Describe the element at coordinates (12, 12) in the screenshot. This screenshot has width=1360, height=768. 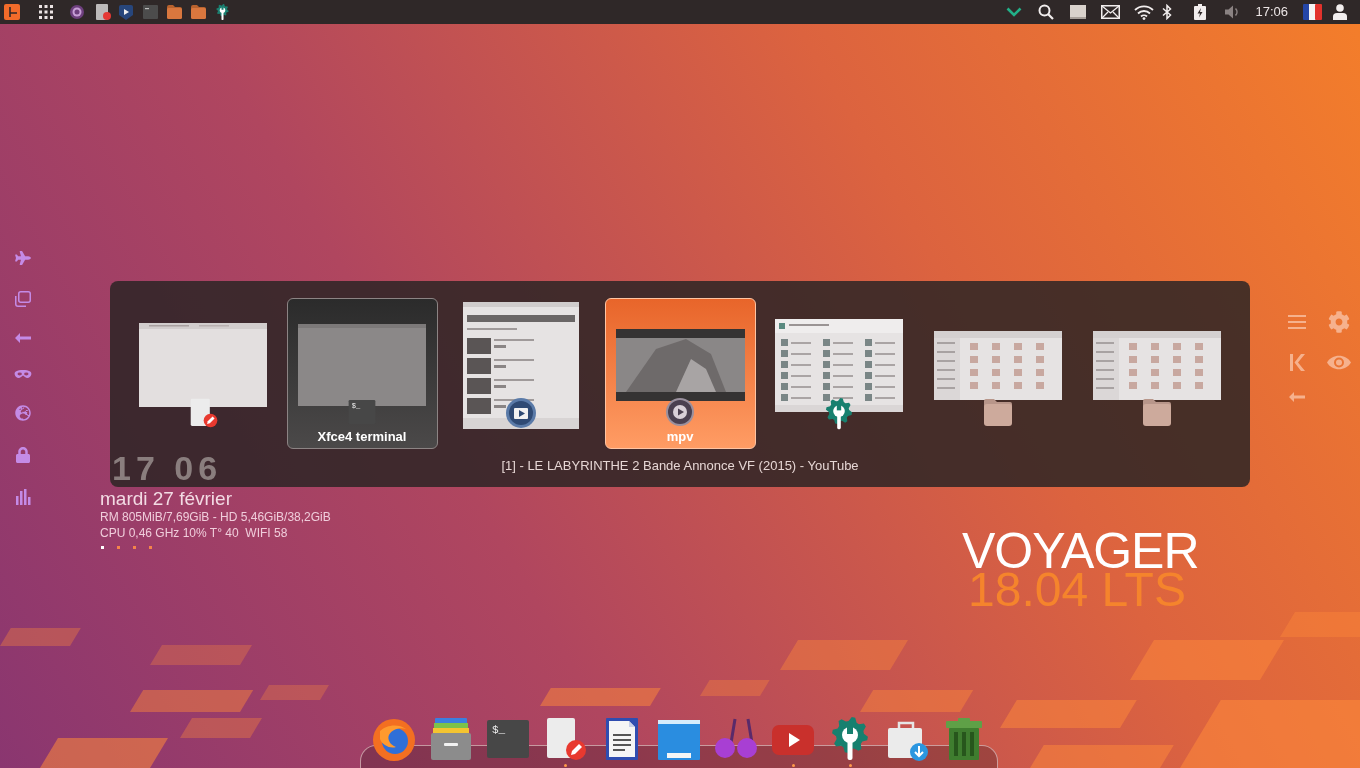
I see `app-menu-icon` at that location.